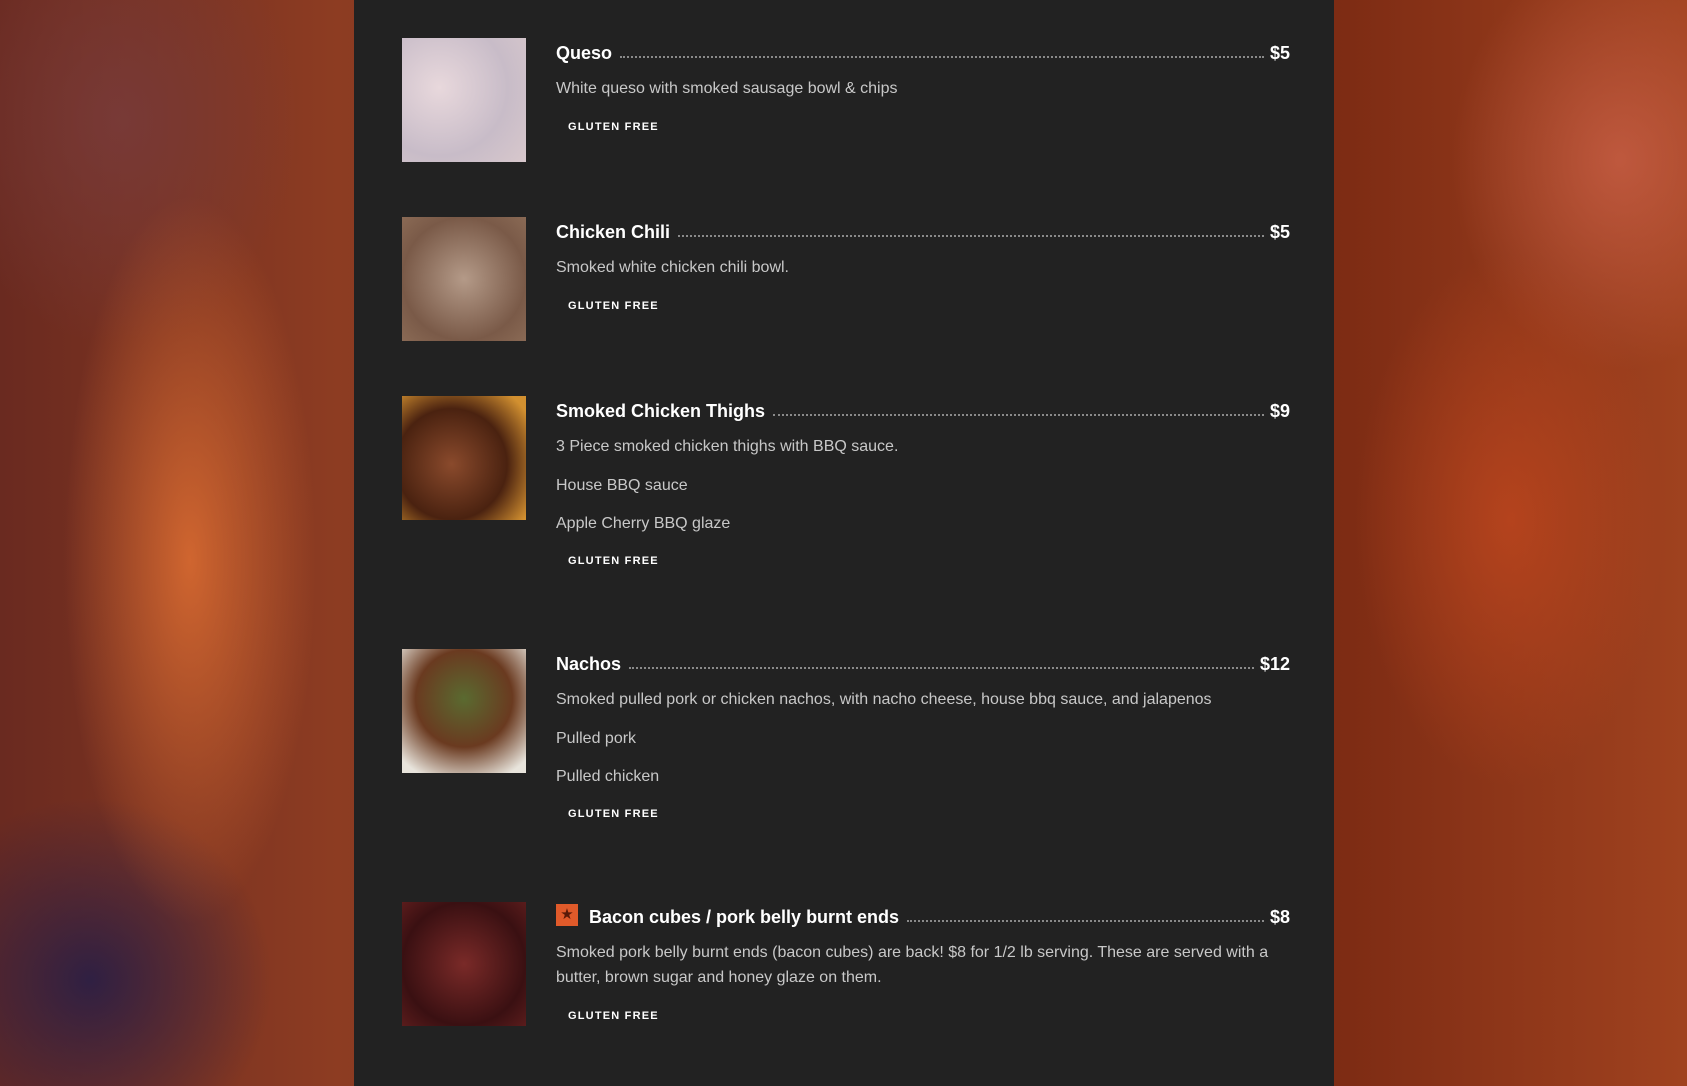  Describe the element at coordinates (613, 232) in the screenshot. I see `menu-item-name: Chicken Chili` at that location.